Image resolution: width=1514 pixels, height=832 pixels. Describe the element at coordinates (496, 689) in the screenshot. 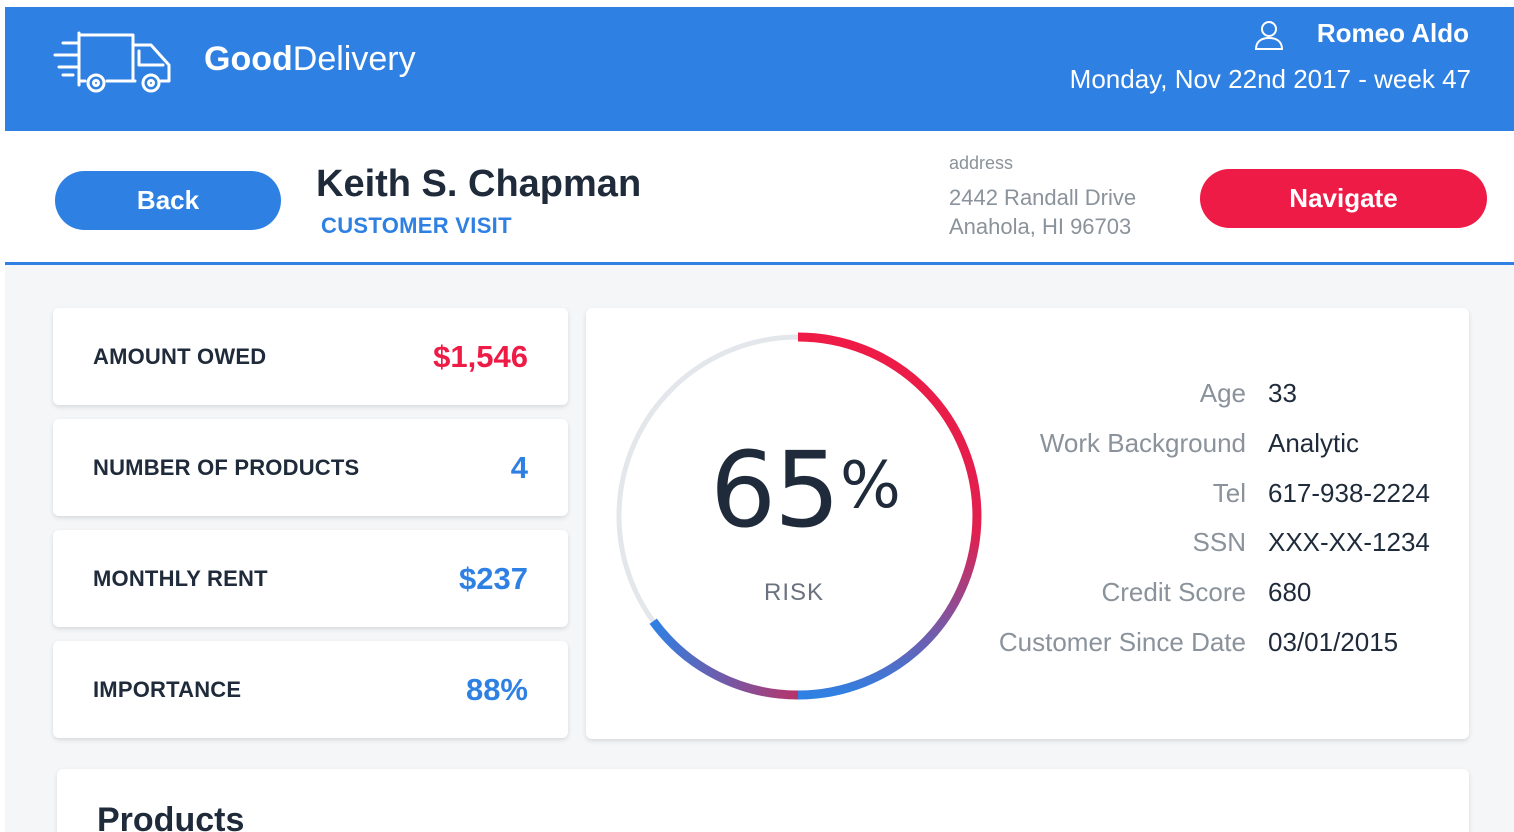

I see `stat-value: 88%` at that location.